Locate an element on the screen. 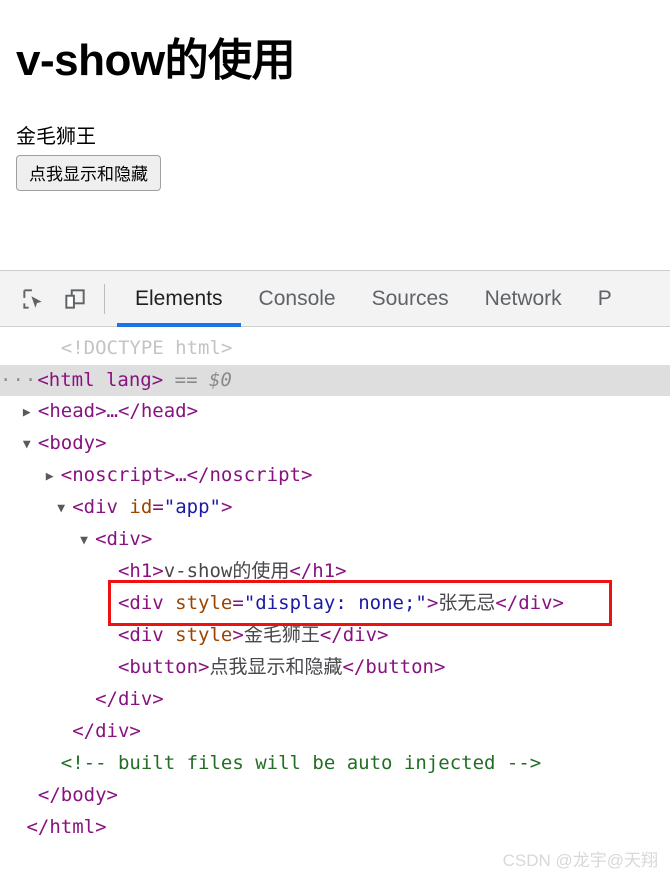 The width and height of the screenshot is (670, 879). div-app-tag: <div is located at coordinates (95, 507).